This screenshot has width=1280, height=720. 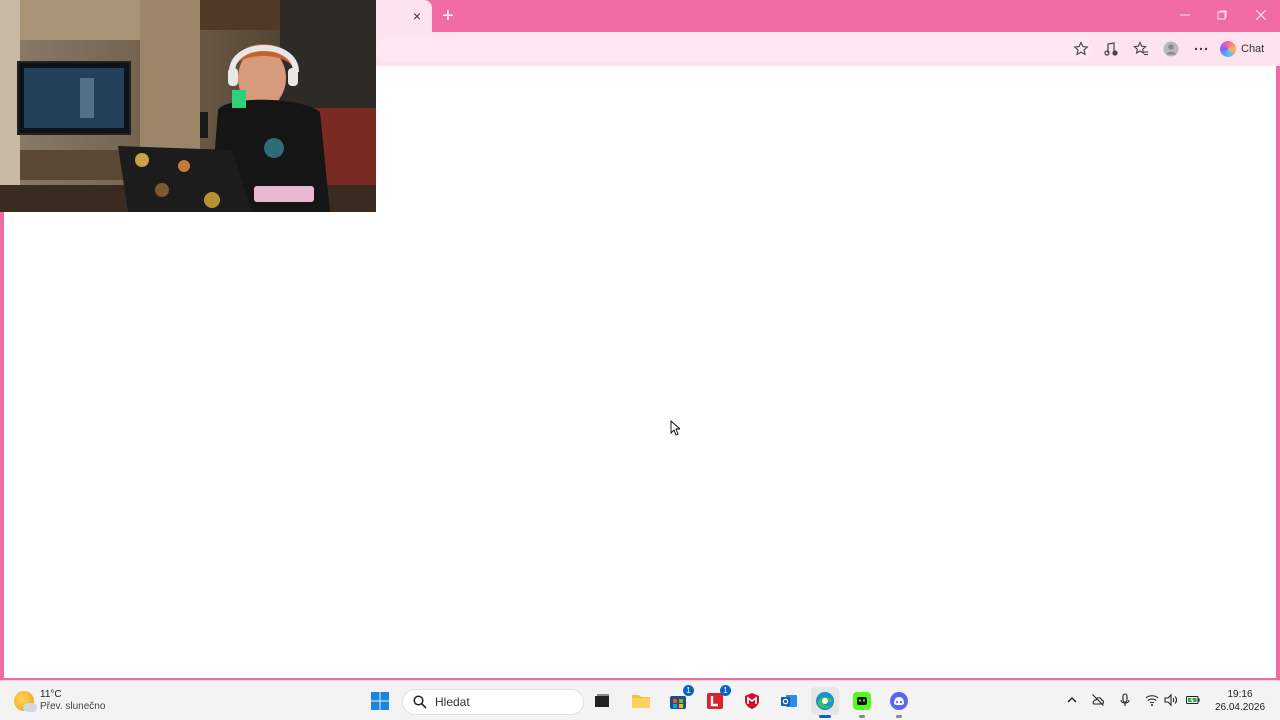 I want to click on close-icon, so click(x=1261, y=15).